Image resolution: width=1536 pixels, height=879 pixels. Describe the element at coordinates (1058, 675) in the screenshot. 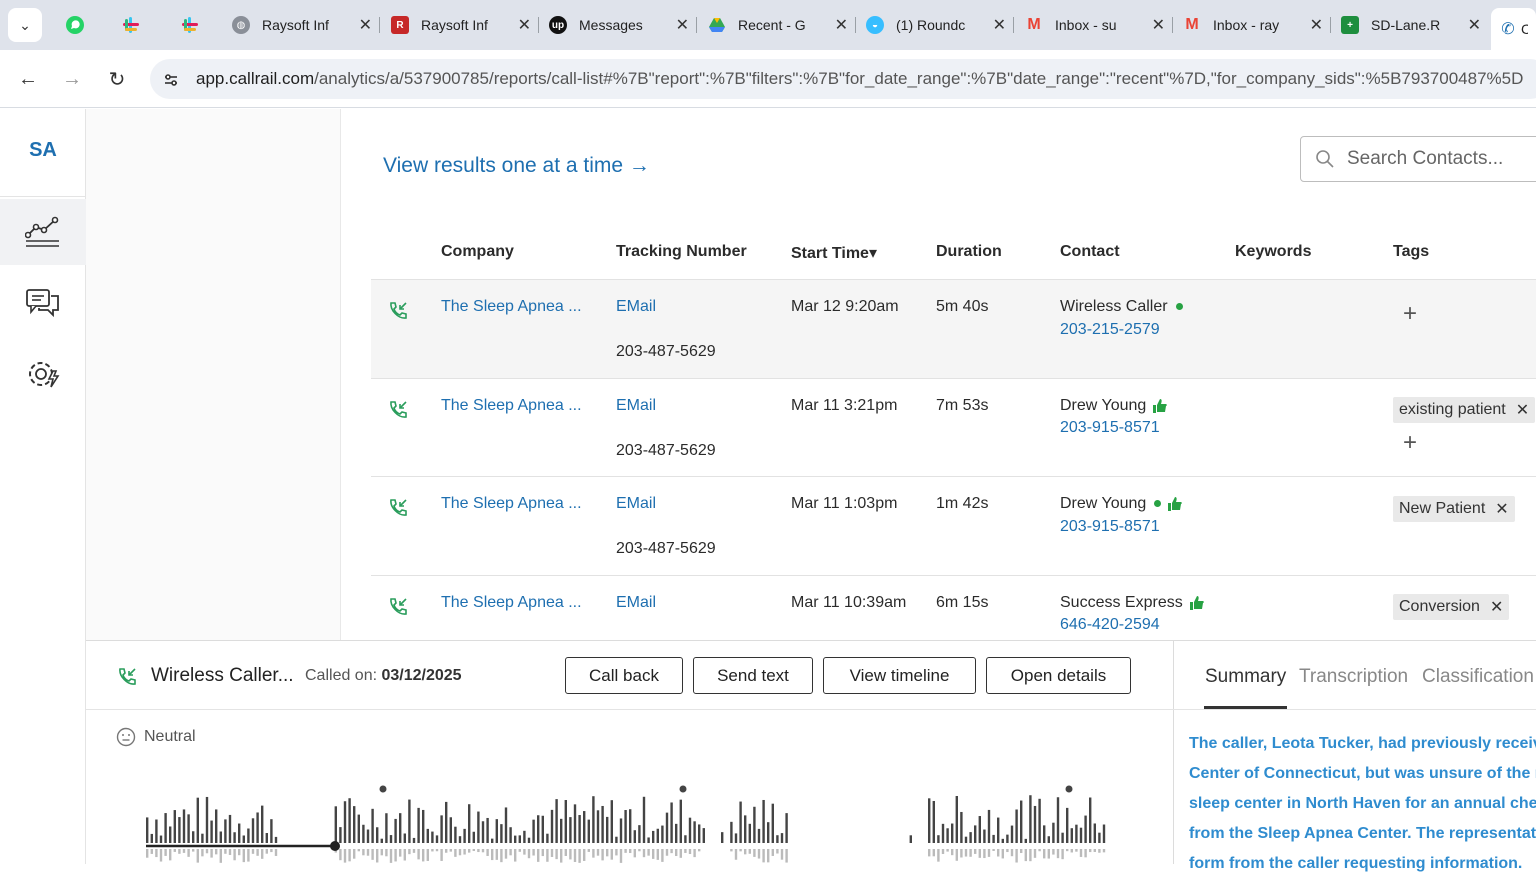

I see `open-details-button: Open details` at that location.